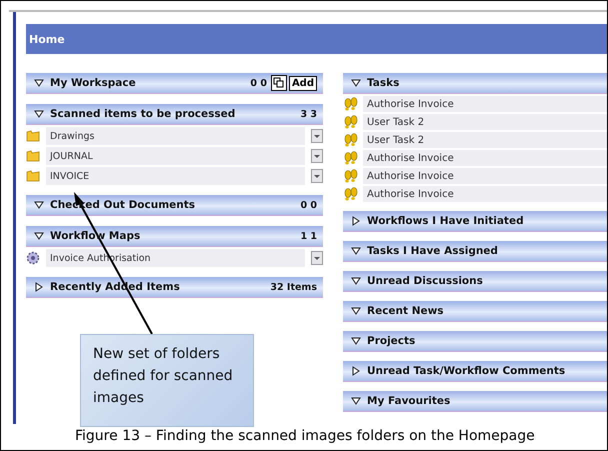 This screenshot has width=608, height=451. I want to click on figure-caption: Figure 13 – Finding the scanned images folders on the Homepage, so click(305, 436).